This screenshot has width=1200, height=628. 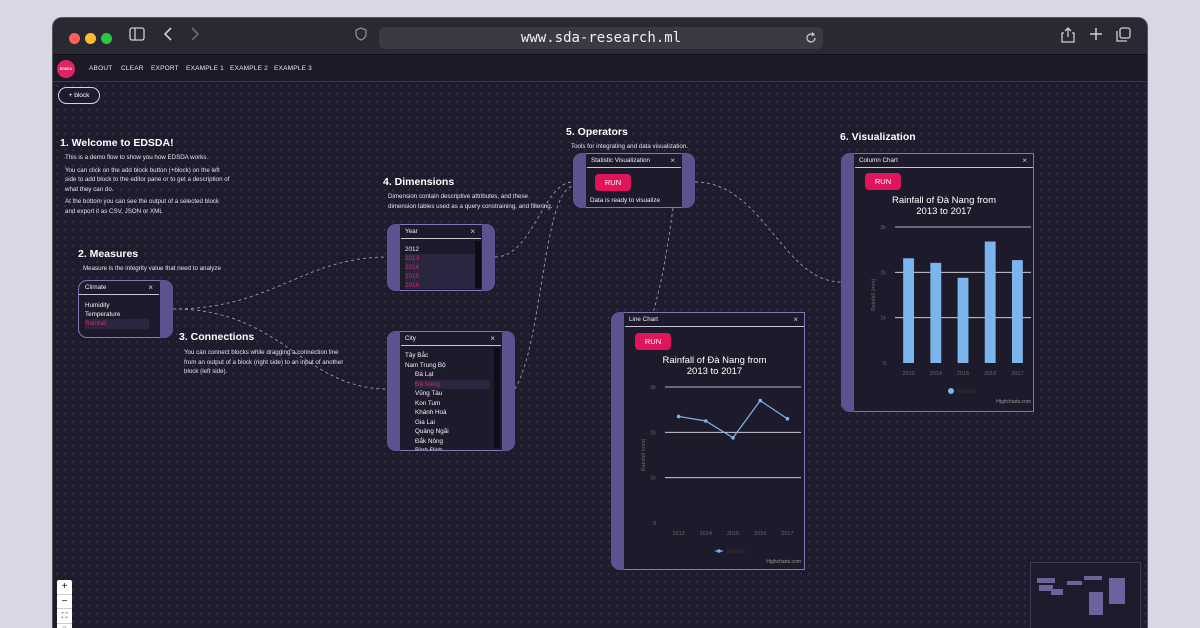 I want to click on city-input-handle, so click(x=393, y=391).